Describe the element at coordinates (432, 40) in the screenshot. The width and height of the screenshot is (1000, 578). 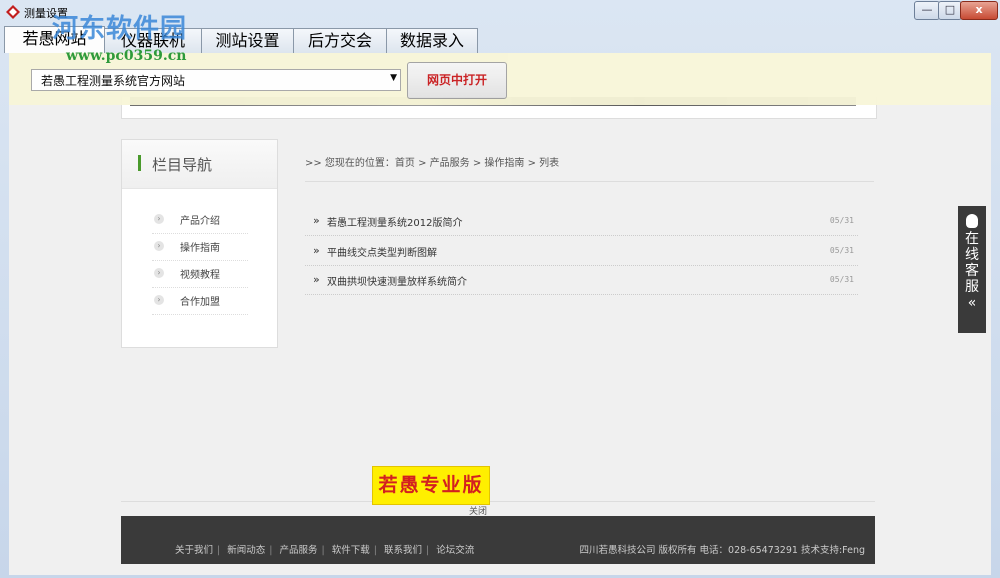
I see `tab-data-entry: 数据录入` at that location.